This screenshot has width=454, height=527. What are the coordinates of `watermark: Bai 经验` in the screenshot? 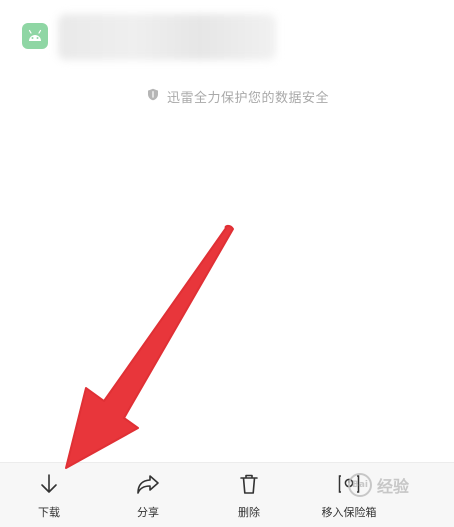 It's located at (378, 485).